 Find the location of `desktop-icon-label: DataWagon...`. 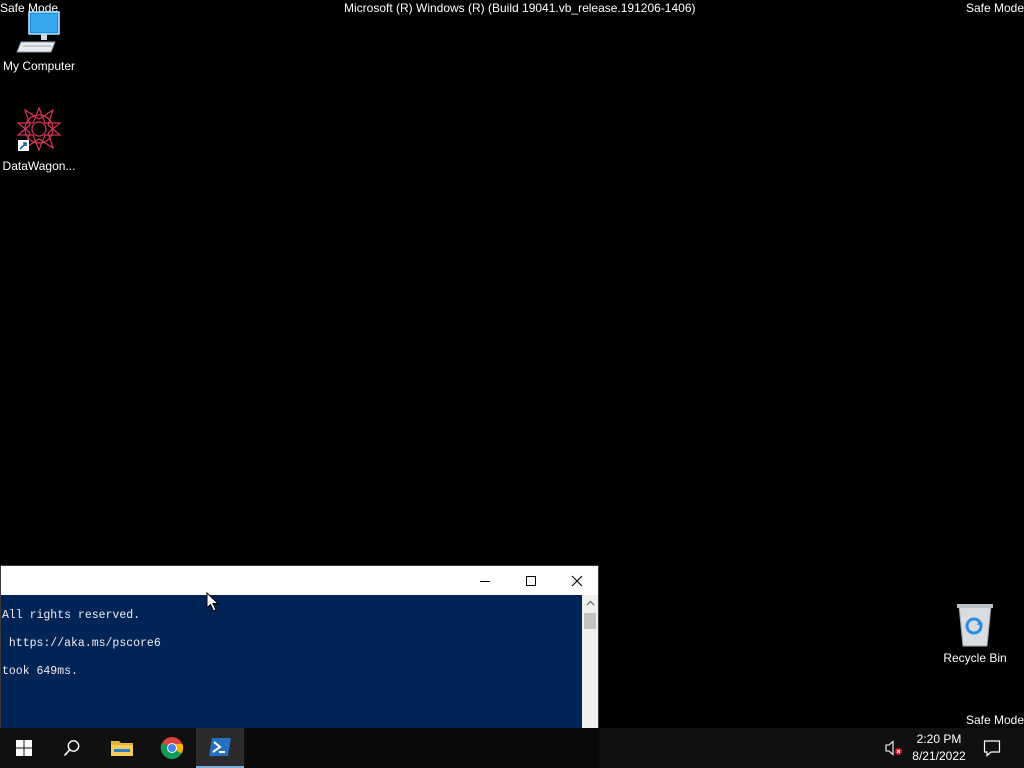

desktop-icon-label: DataWagon... is located at coordinates (39, 166).